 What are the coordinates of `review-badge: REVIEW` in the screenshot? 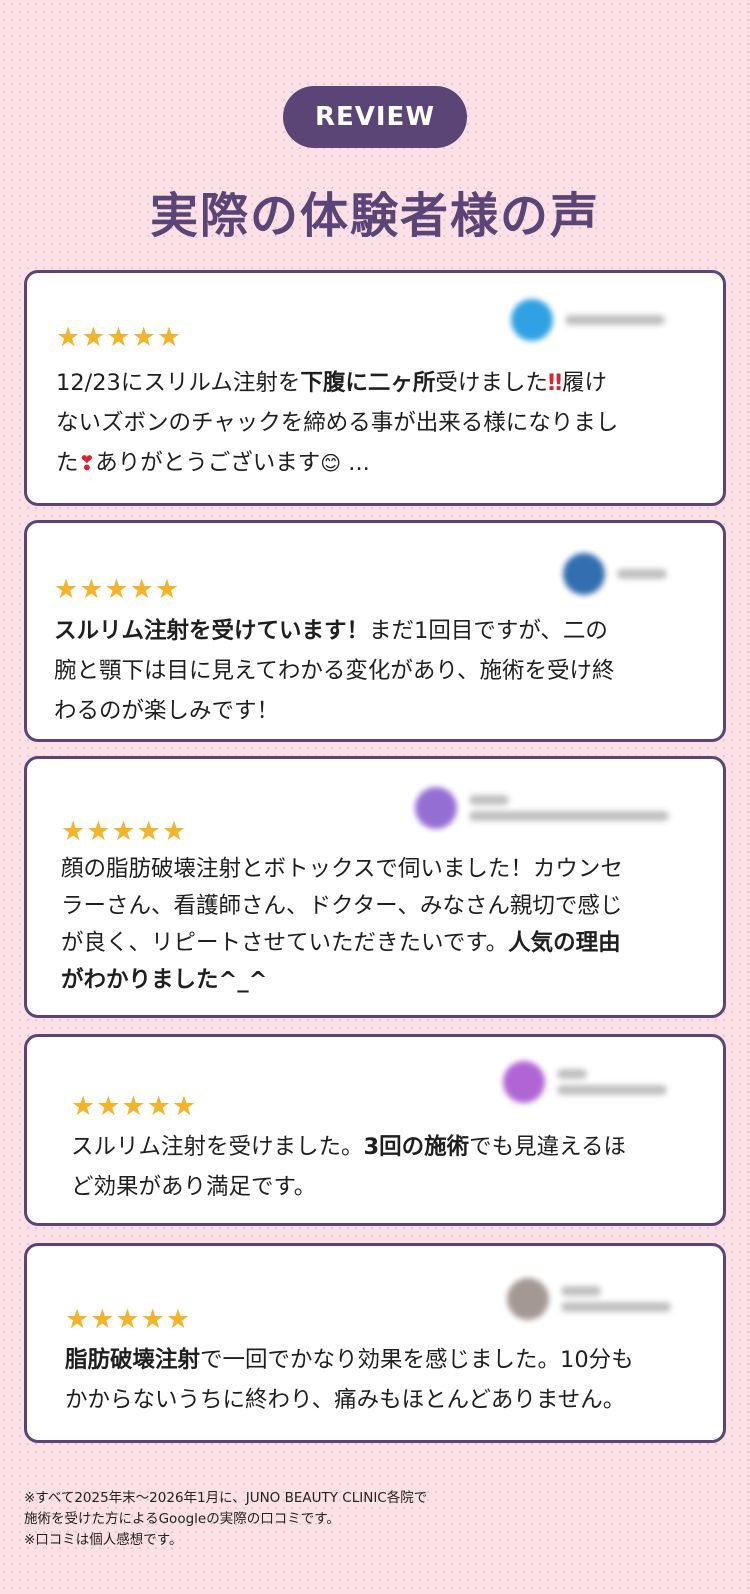 It's located at (375, 117).